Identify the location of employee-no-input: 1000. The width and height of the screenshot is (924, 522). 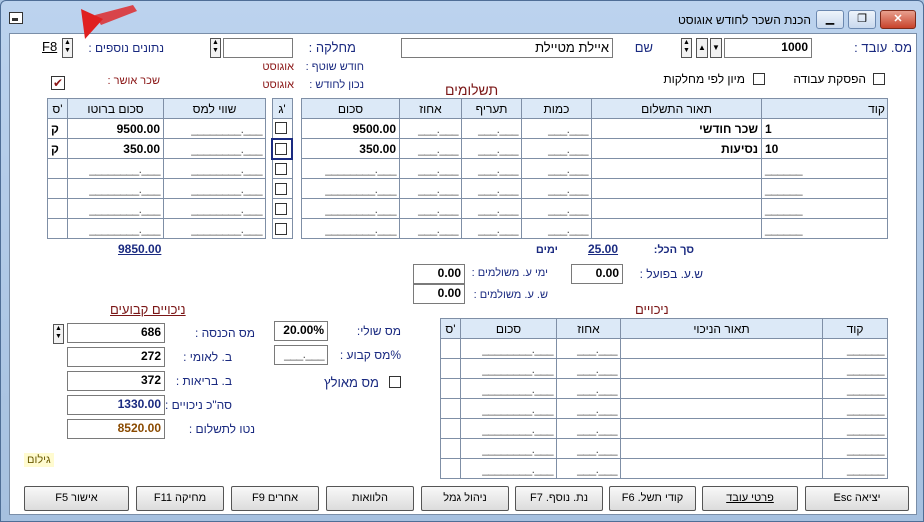
(768, 48).